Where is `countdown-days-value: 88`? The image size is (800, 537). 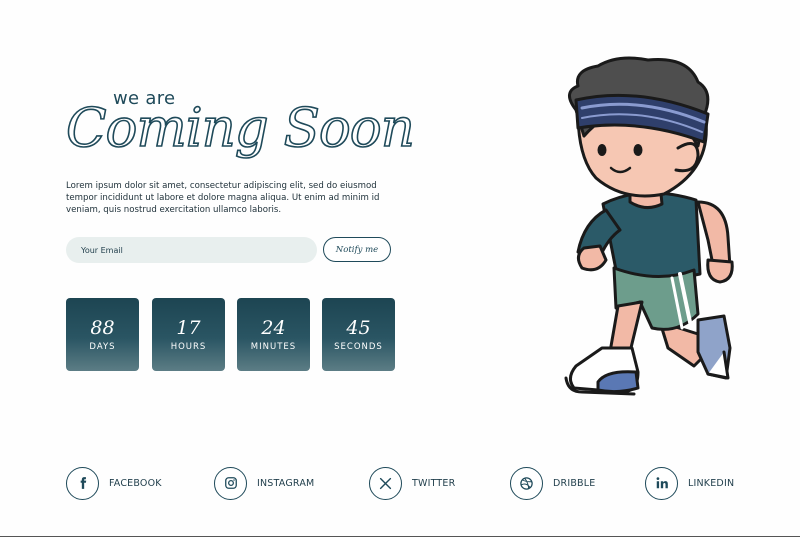 countdown-days-value: 88 is located at coordinates (102, 328).